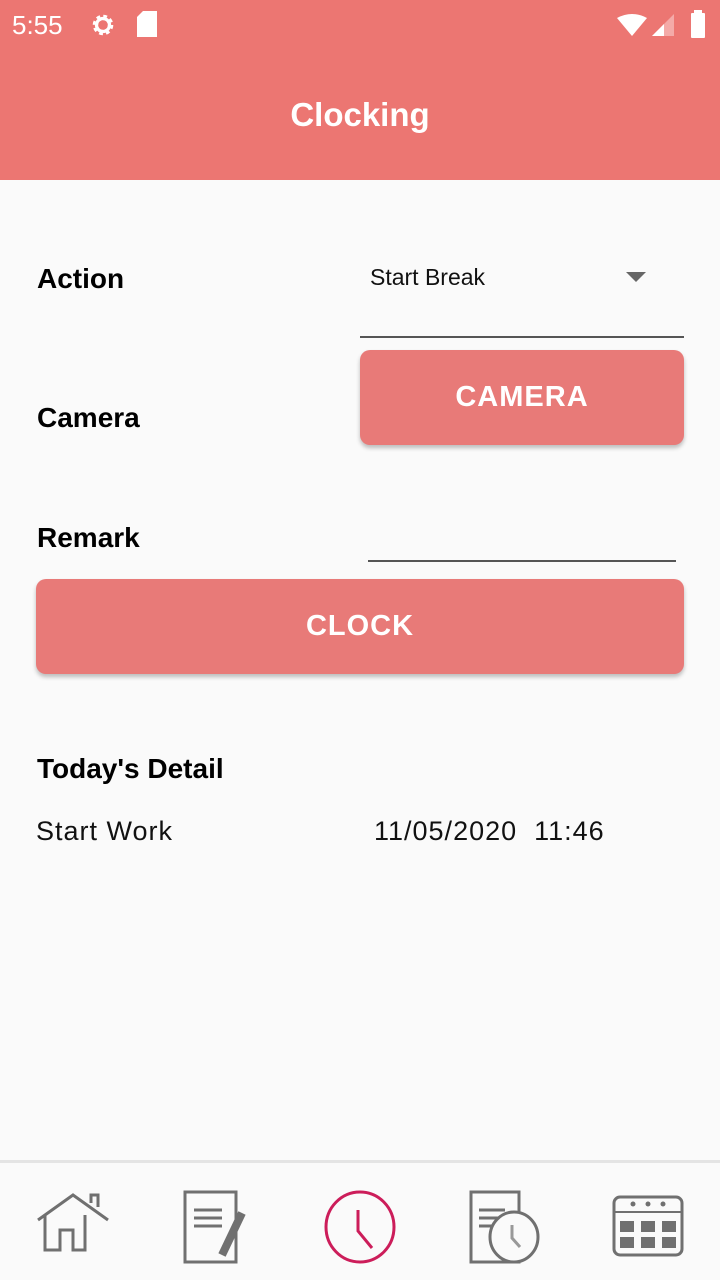  I want to click on page-title: Clocking, so click(360, 114).